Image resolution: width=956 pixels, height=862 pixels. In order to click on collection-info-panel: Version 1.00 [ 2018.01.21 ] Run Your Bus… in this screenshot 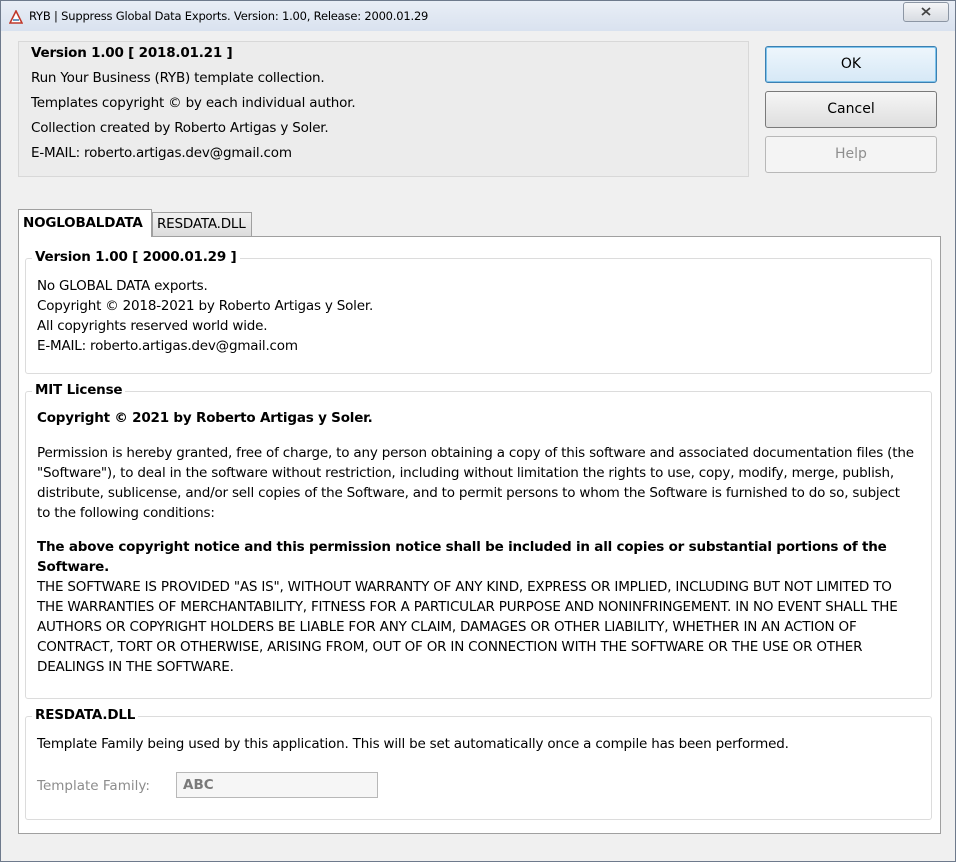, I will do `click(383, 109)`.